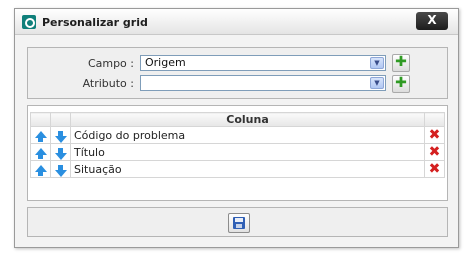 This screenshot has height=255, width=471. I want to click on close-button: X, so click(432, 21).